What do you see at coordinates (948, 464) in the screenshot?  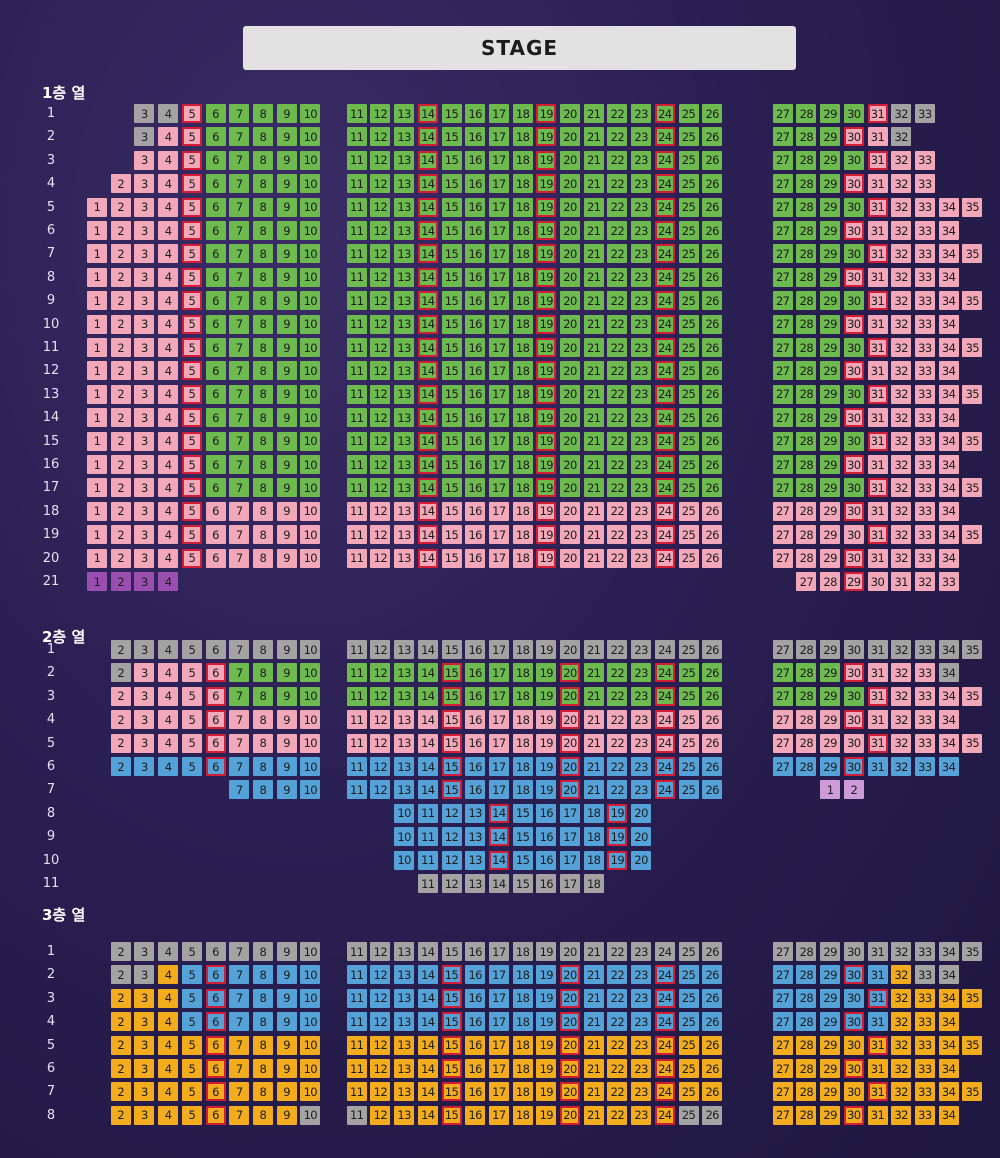 I see `seat: 34` at bounding box center [948, 464].